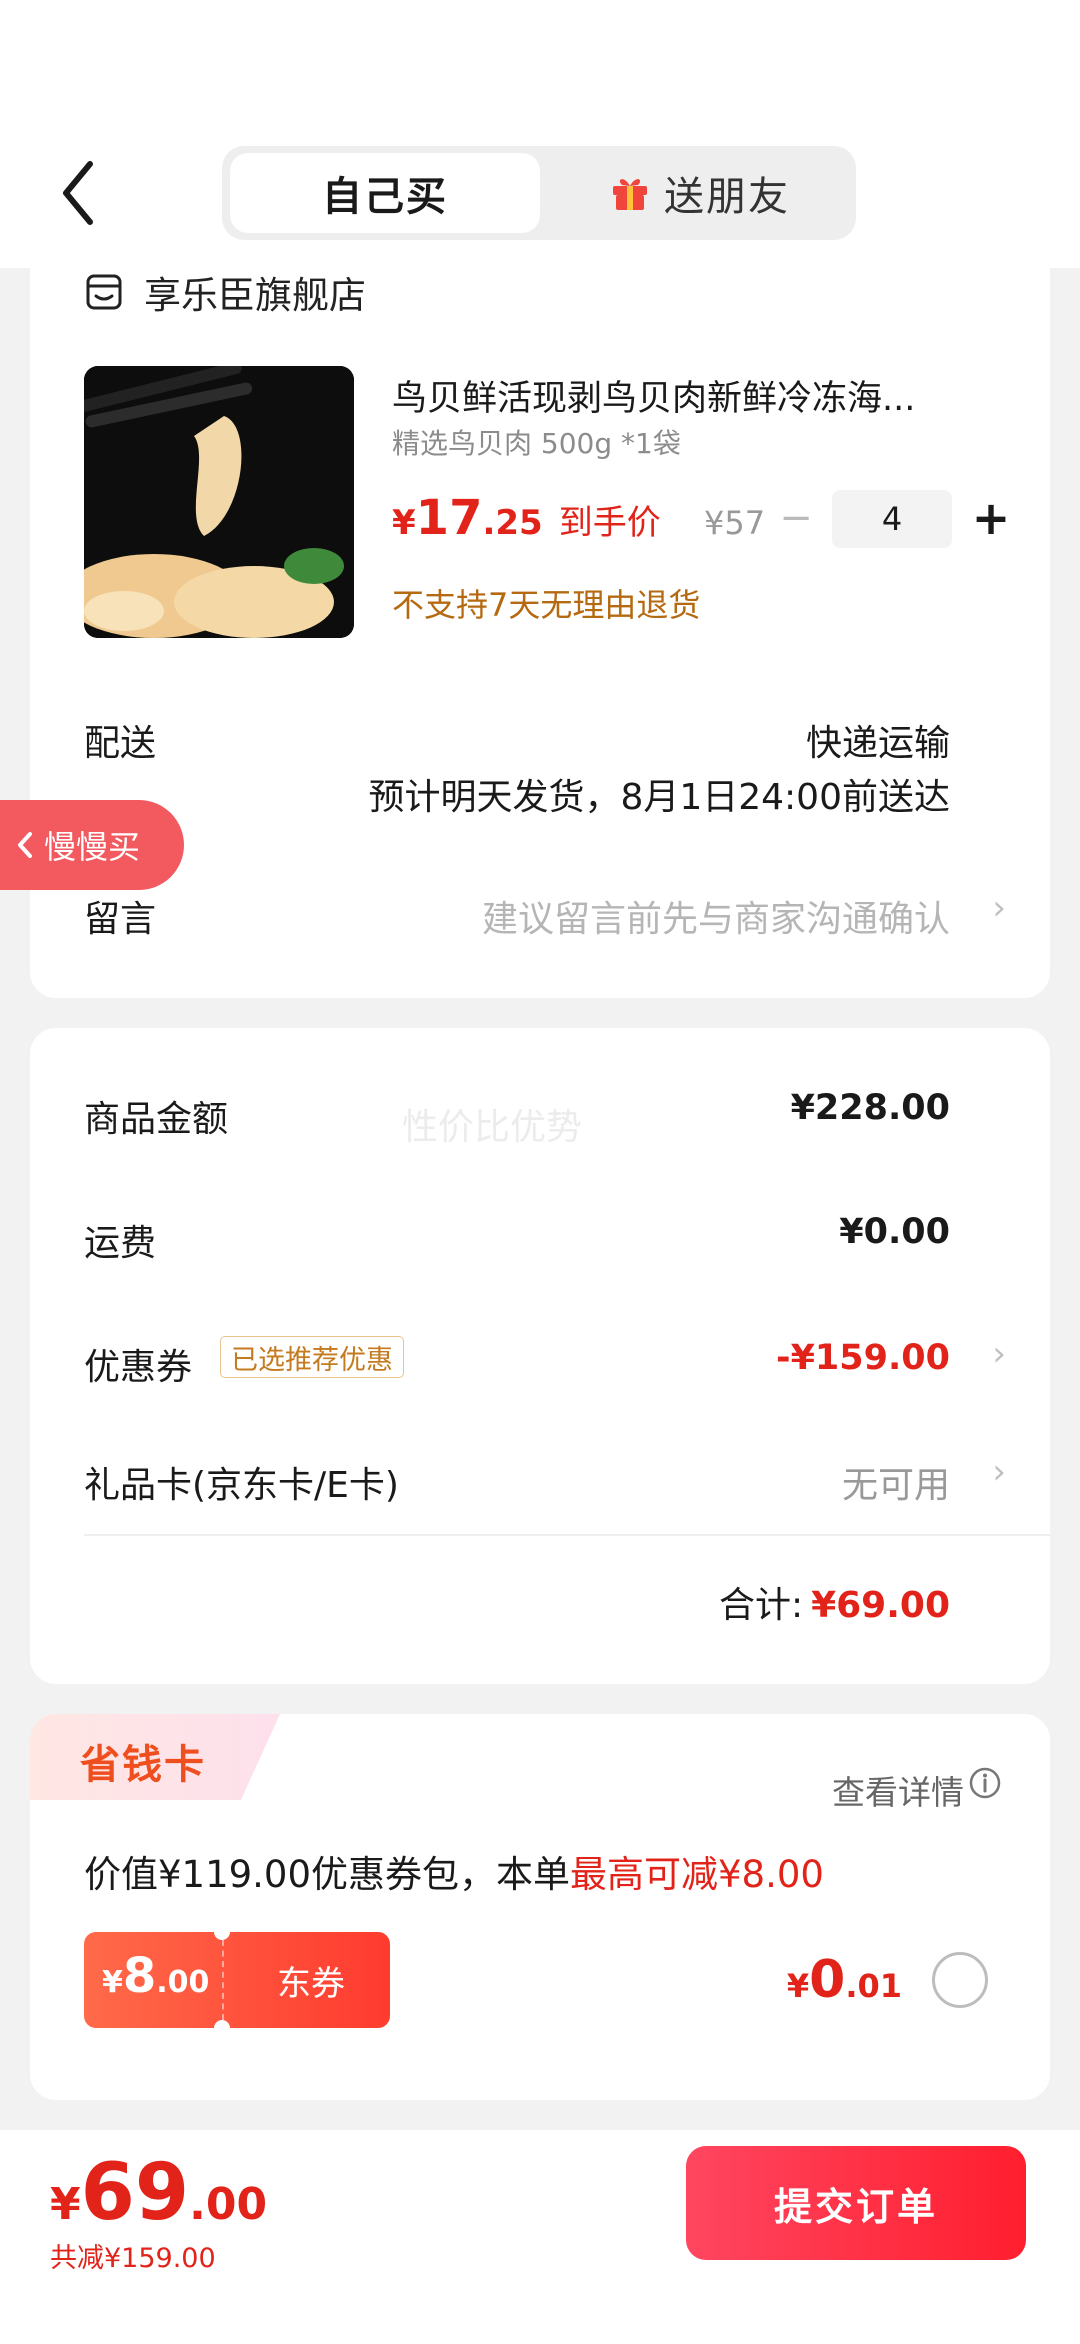  Describe the element at coordinates (311, 1983) in the screenshot. I see `voucher-label: 东券` at that location.